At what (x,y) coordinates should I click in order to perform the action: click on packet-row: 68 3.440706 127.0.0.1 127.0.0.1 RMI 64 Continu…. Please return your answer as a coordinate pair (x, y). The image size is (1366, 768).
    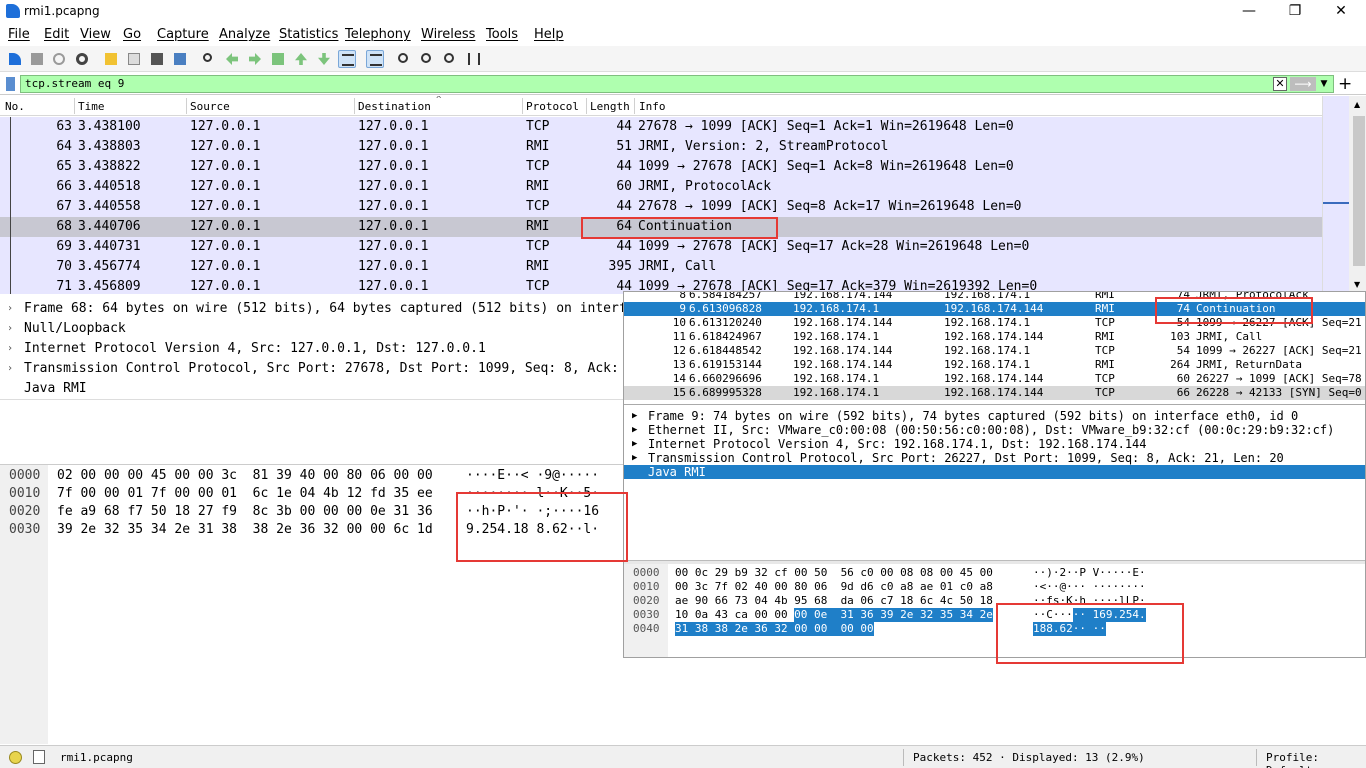
    Looking at the image, I should click on (661, 227).